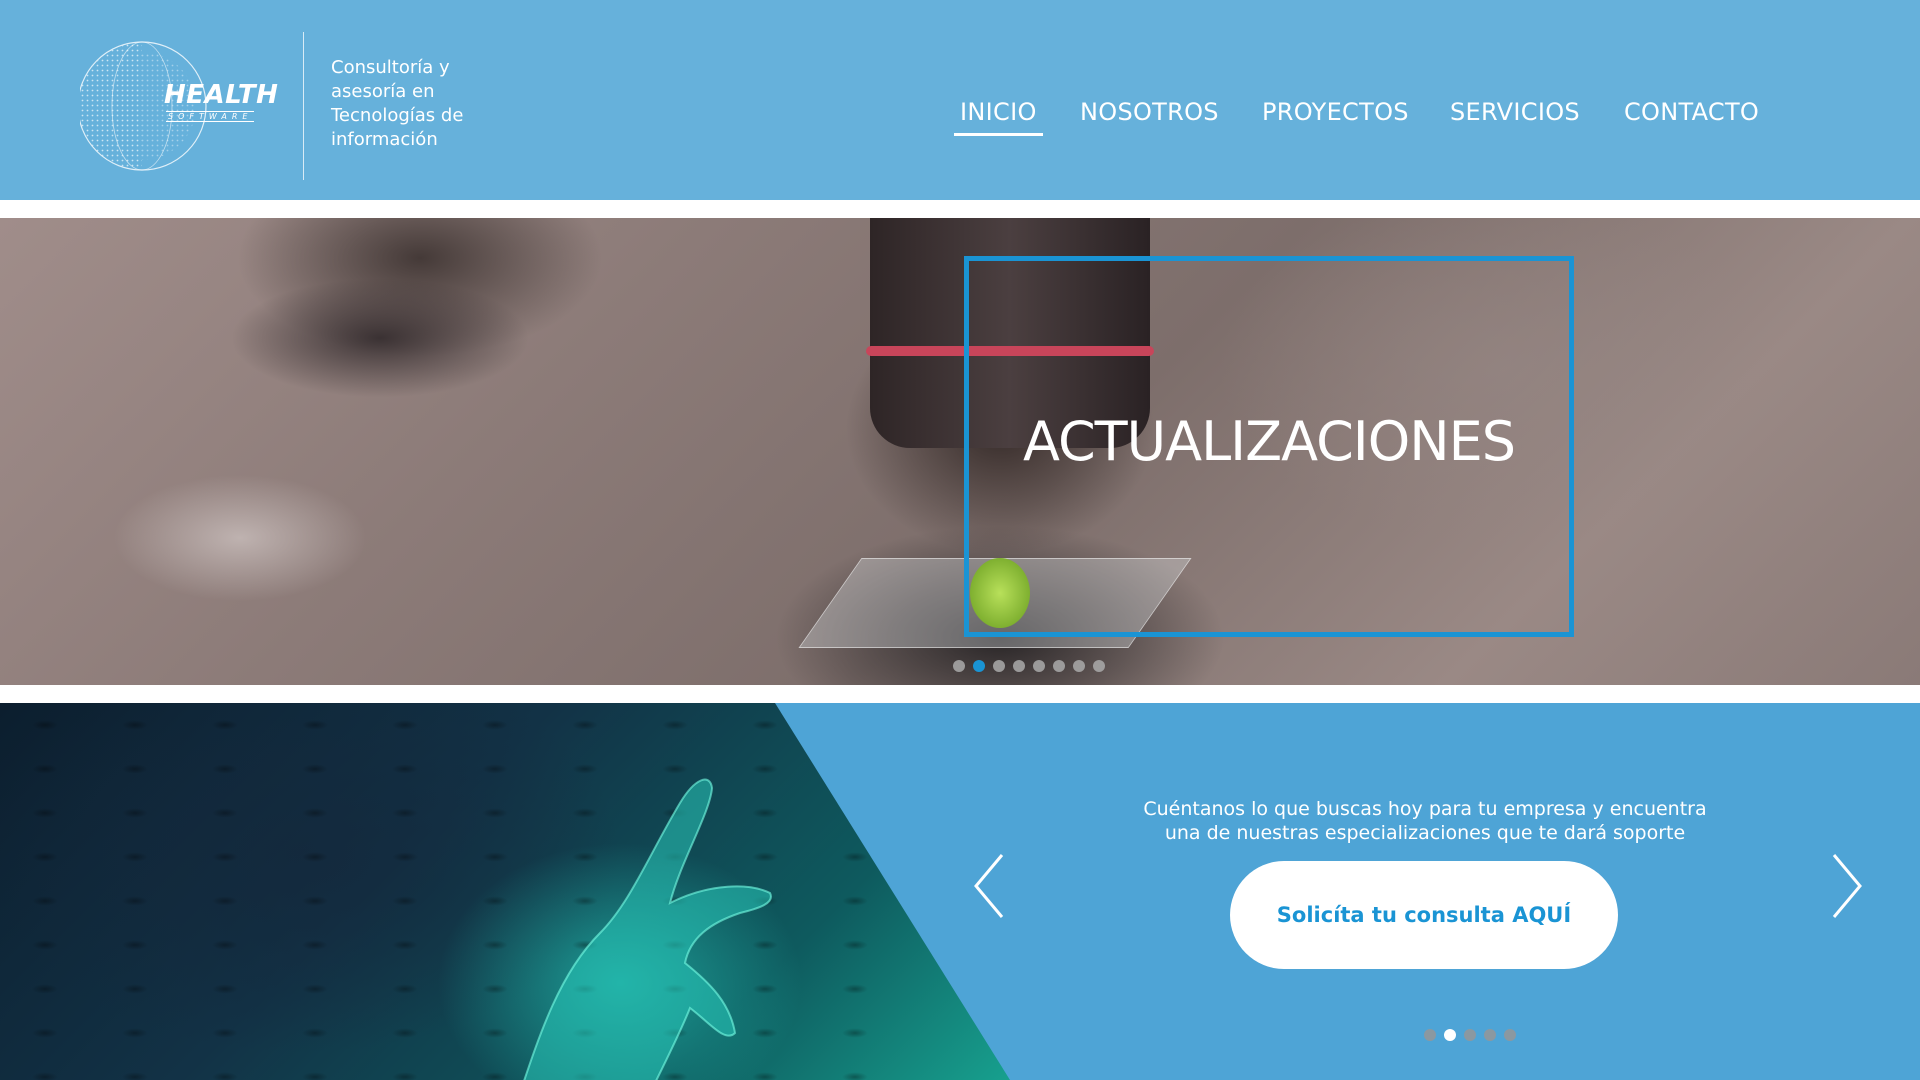 The height and width of the screenshot is (1080, 1920). I want to click on nav-item-nosotros: NOSOTROS, so click(1149, 112).